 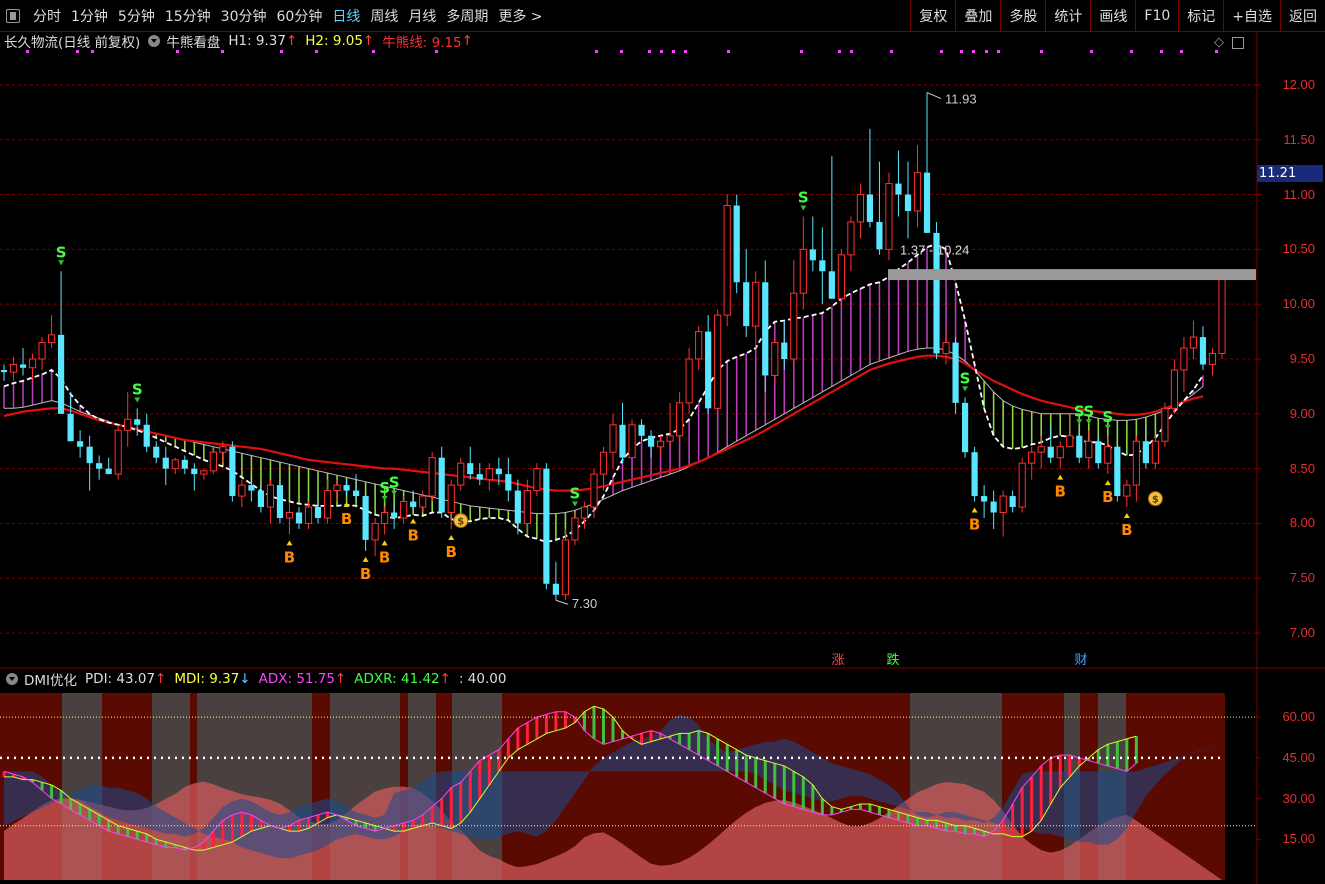 What do you see at coordinates (1072, 275) in the screenshot?
I see `range-bar` at bounding box center [1072, 275].